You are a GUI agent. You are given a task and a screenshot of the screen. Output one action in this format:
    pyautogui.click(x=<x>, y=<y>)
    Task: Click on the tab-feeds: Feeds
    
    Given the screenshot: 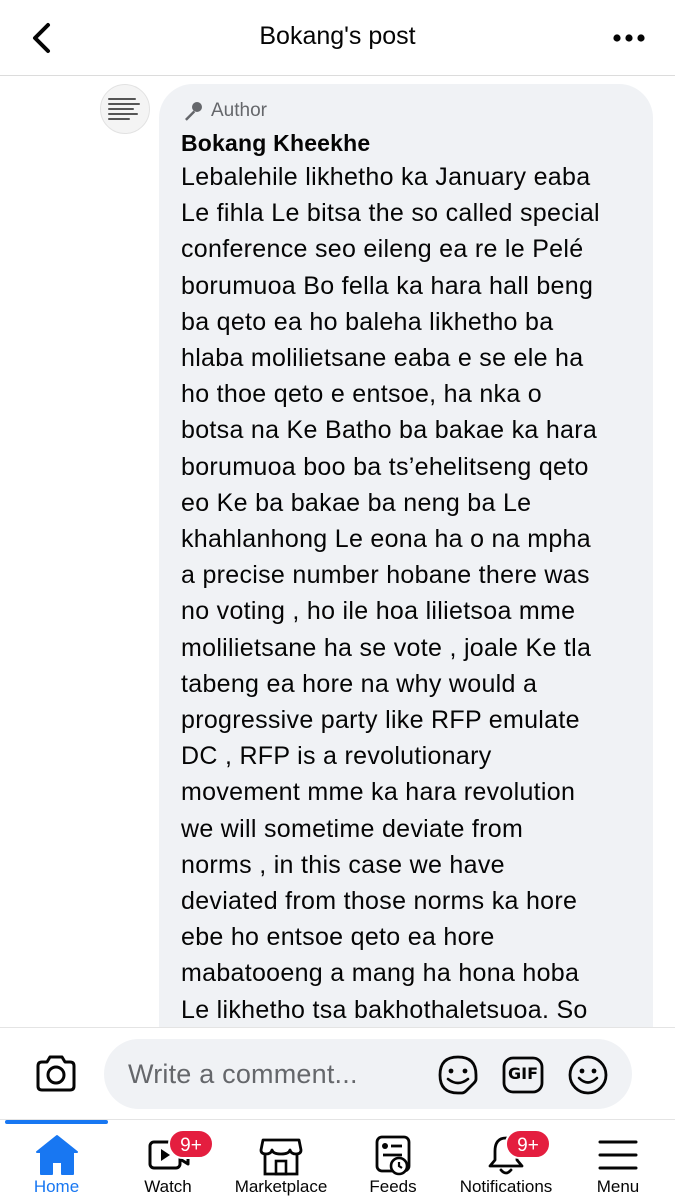 What is the action you would take?
    pyautogui.click(x=393, y=1160)
    